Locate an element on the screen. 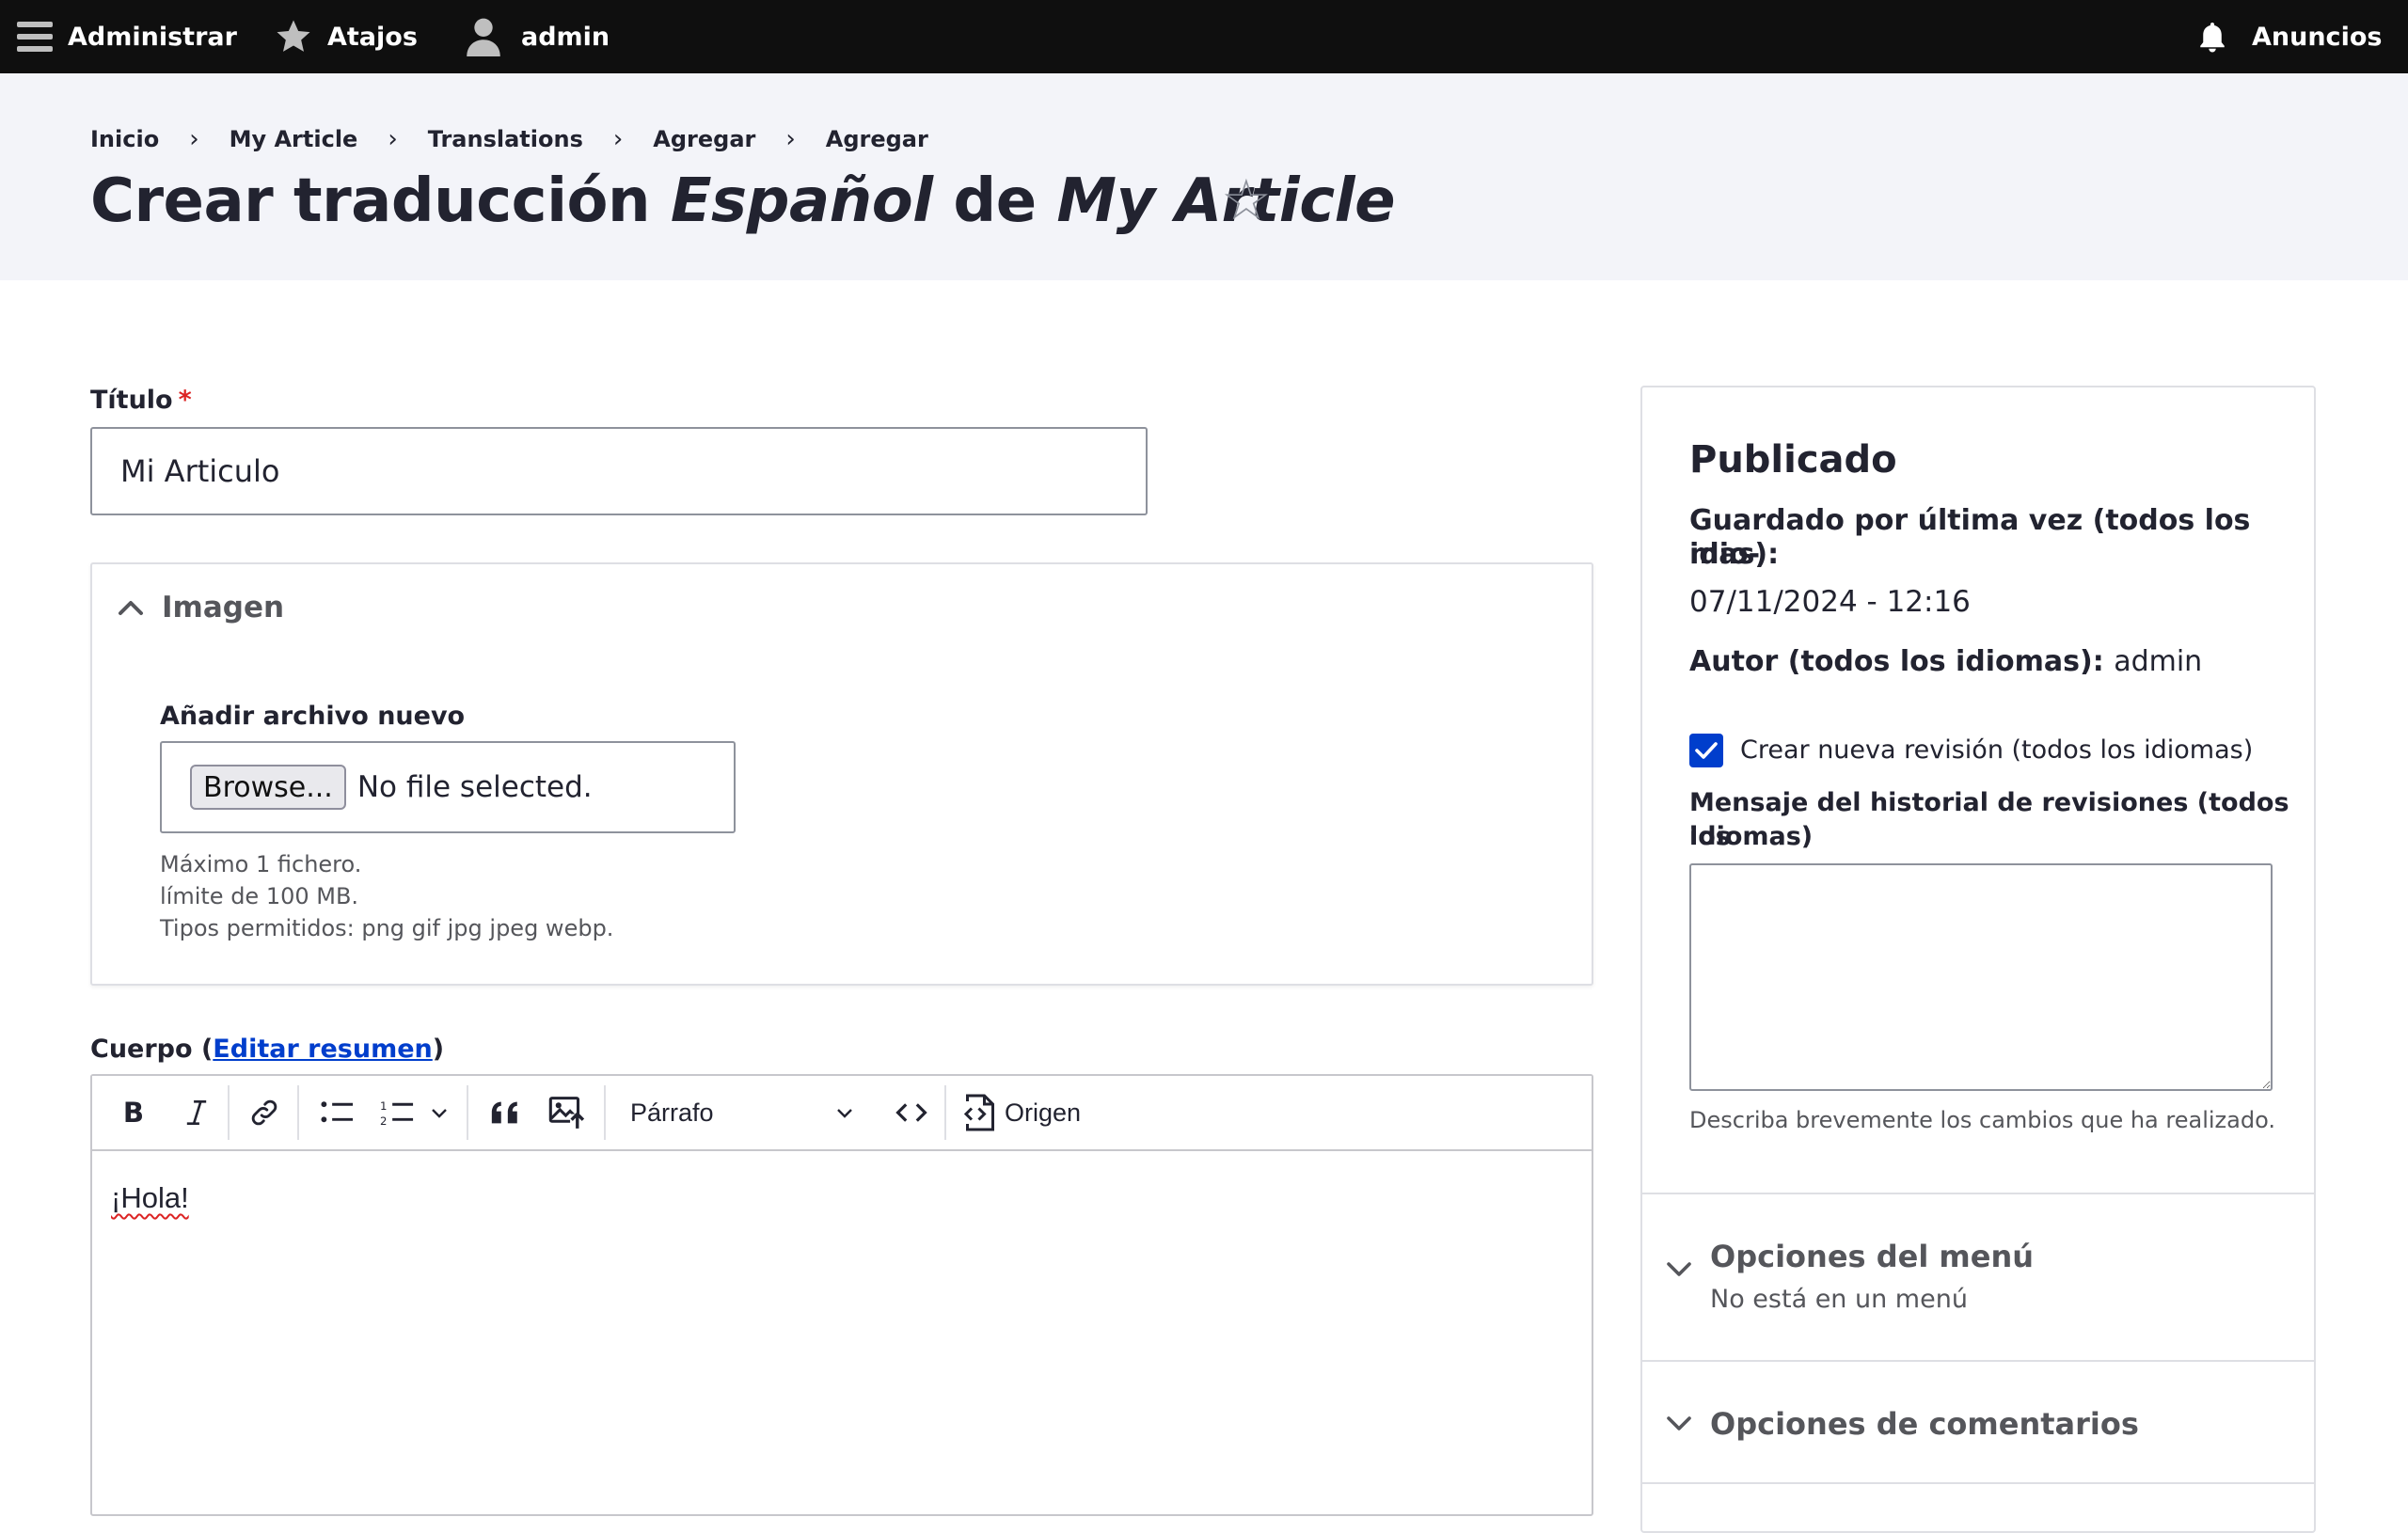 Image resolution: width=2408 pixels, height=1533 pixels. user-menu-button: admin is located at coordinates (537, 36).